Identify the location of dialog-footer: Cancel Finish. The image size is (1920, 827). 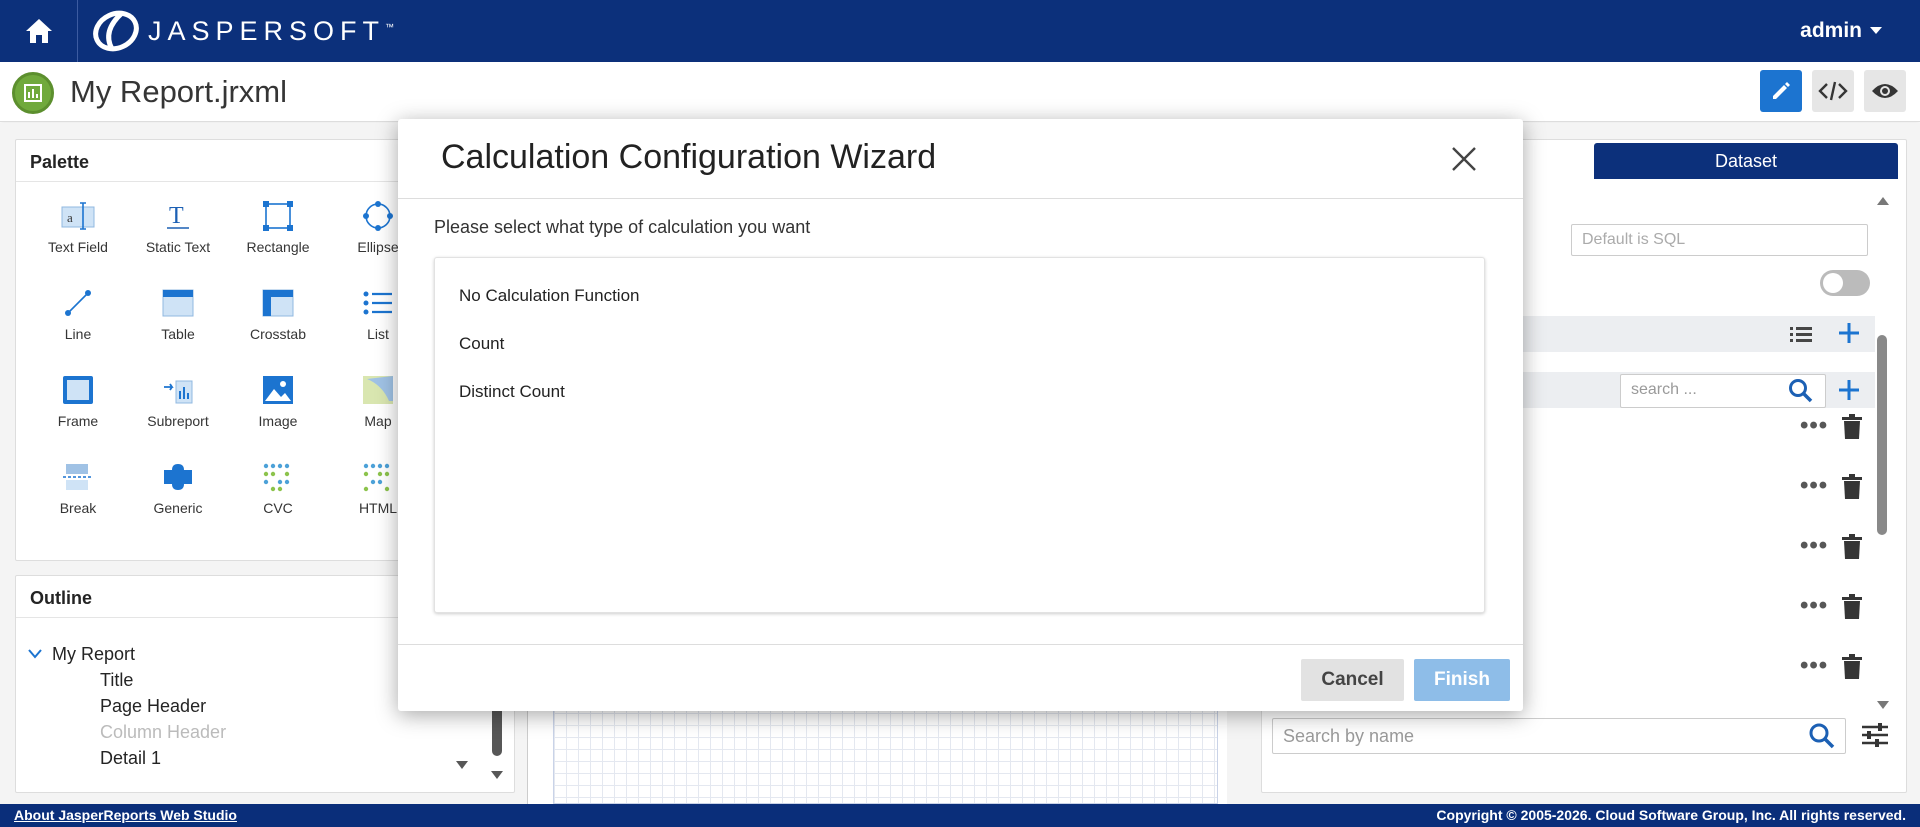
(960, 677).